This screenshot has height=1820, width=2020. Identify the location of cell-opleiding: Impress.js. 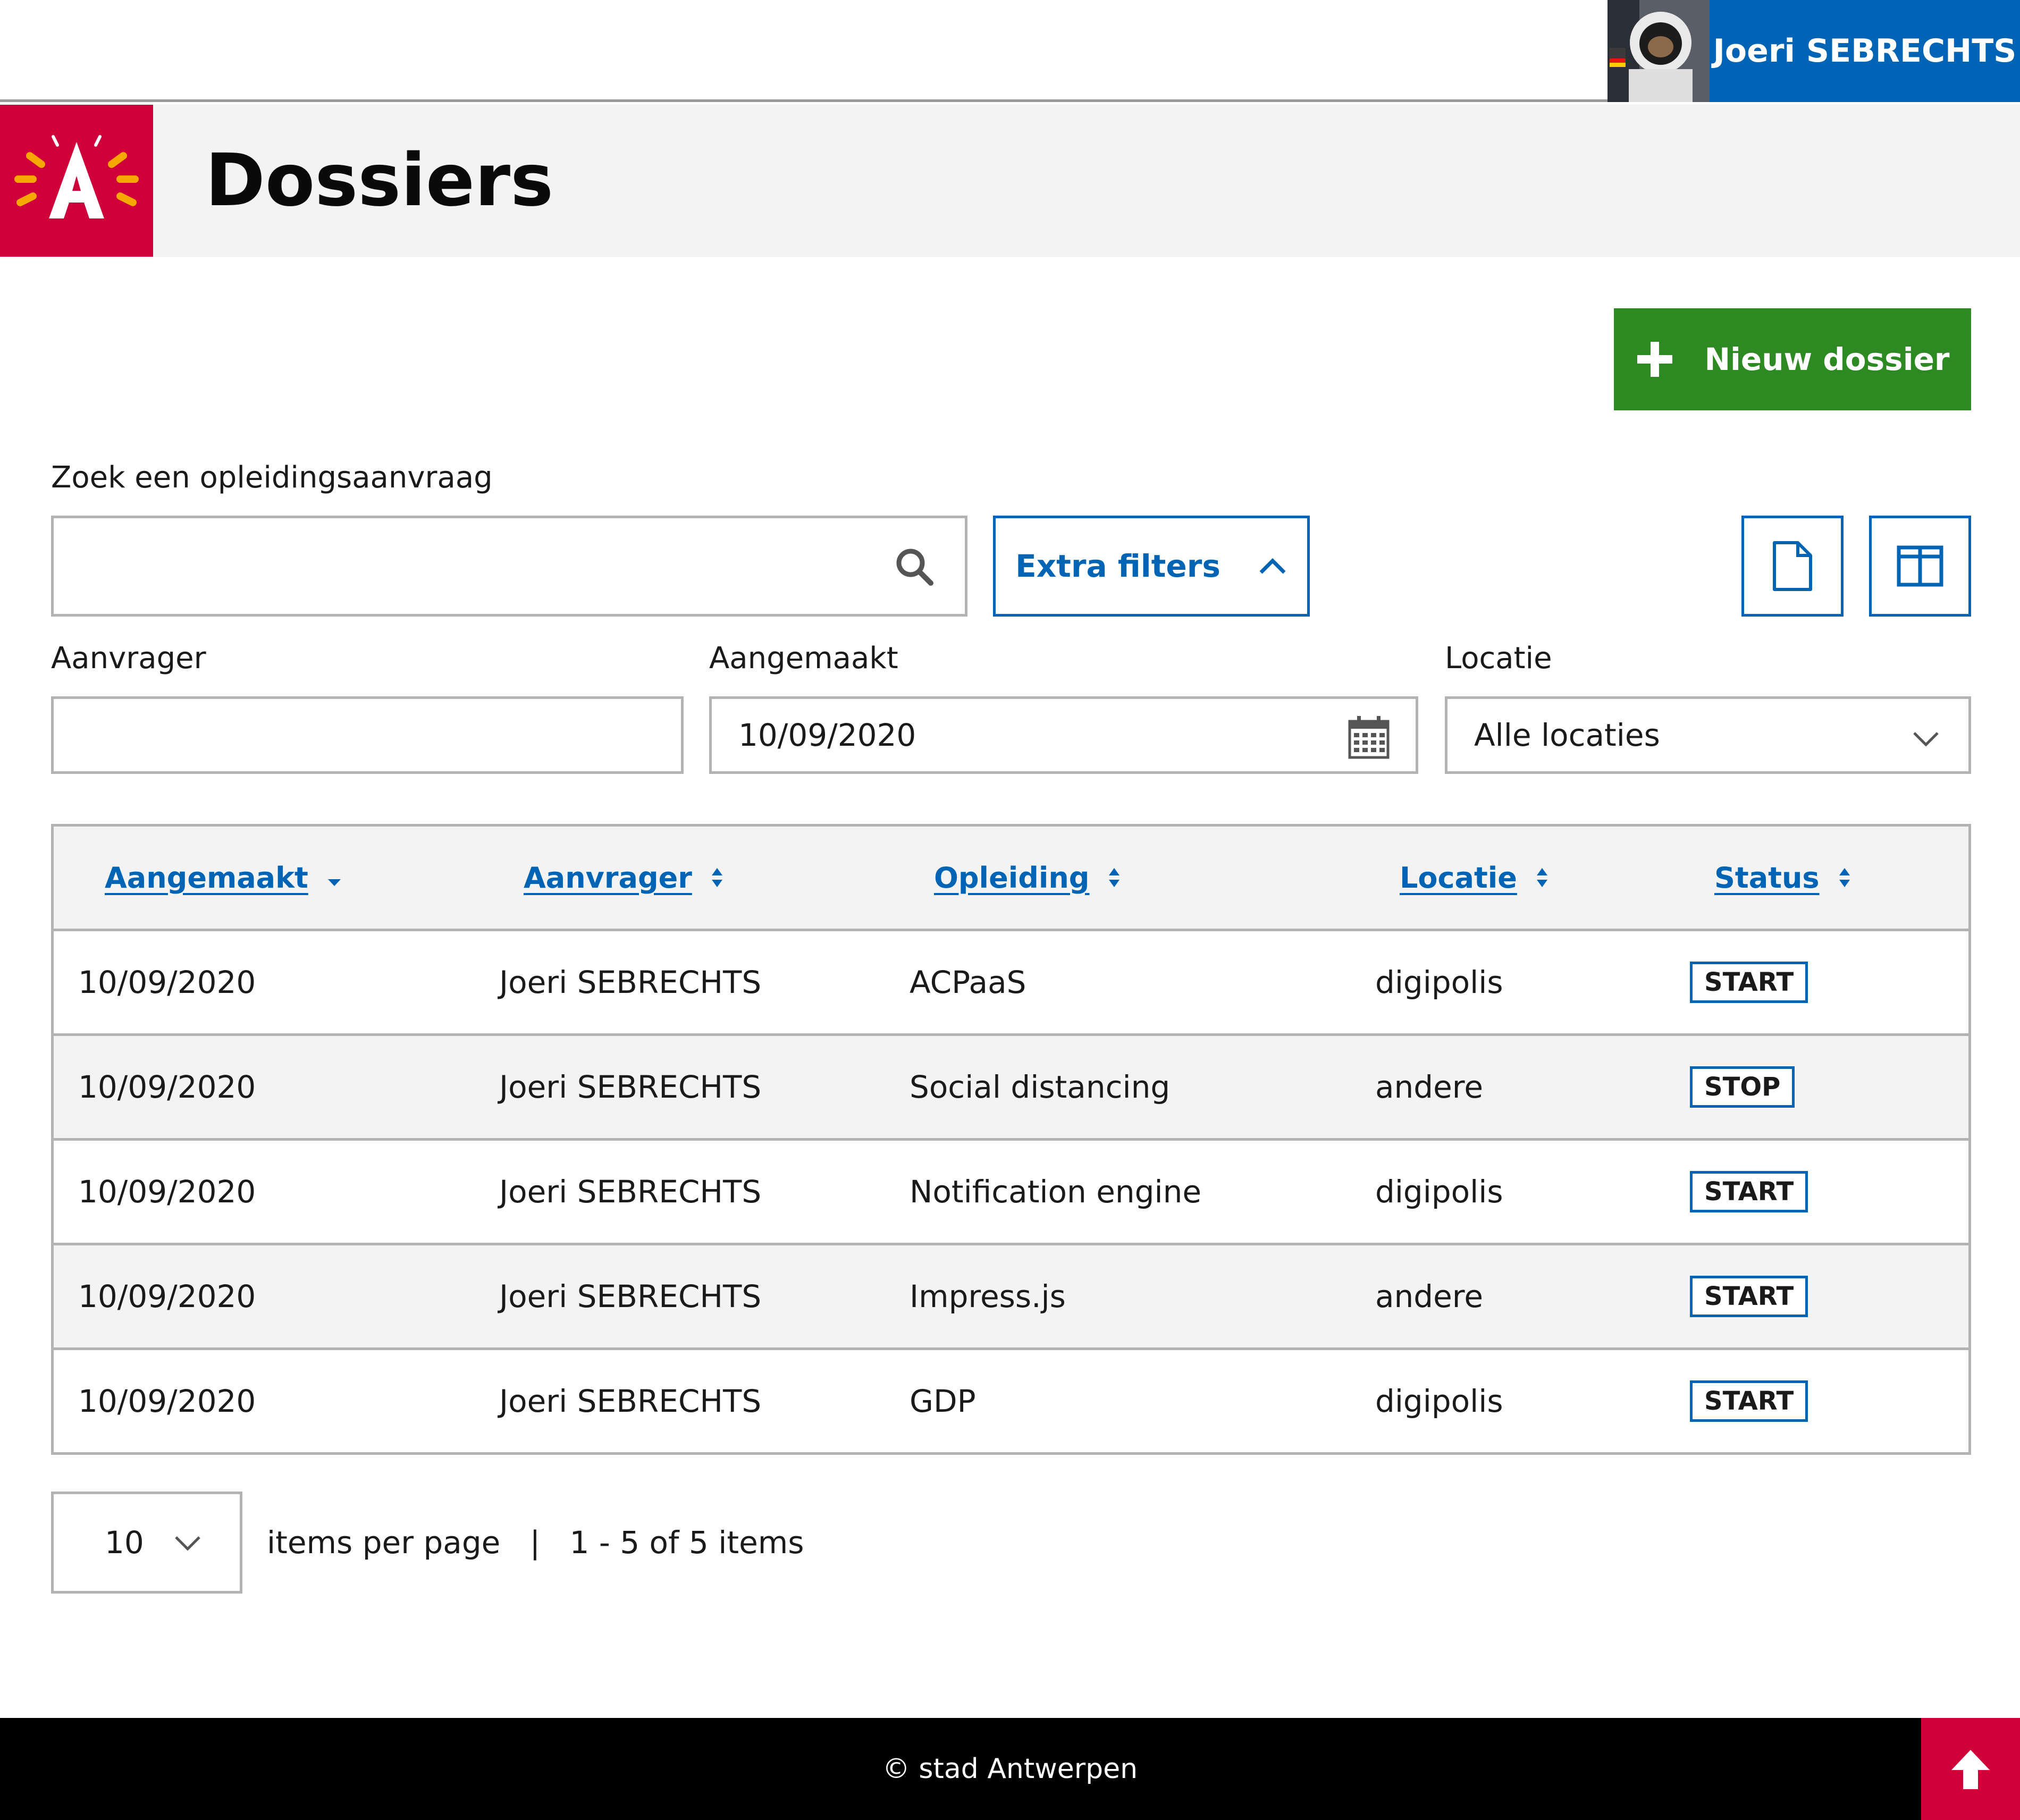
(988, 1296).